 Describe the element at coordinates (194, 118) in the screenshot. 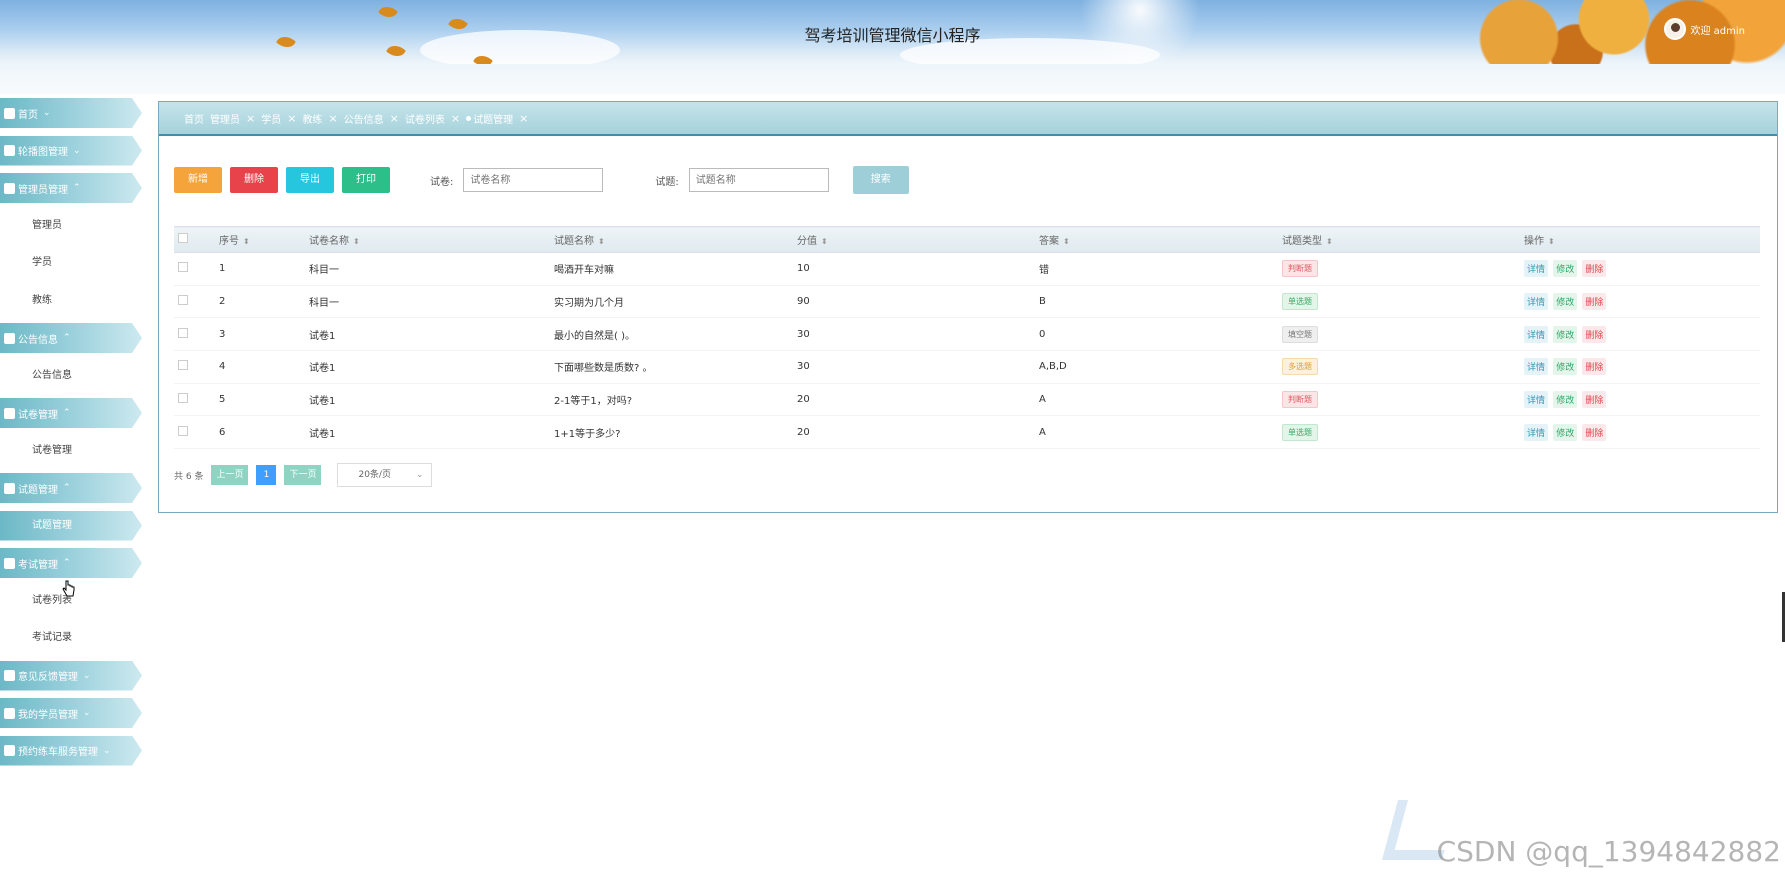

I see `tab: 首页` at that location.